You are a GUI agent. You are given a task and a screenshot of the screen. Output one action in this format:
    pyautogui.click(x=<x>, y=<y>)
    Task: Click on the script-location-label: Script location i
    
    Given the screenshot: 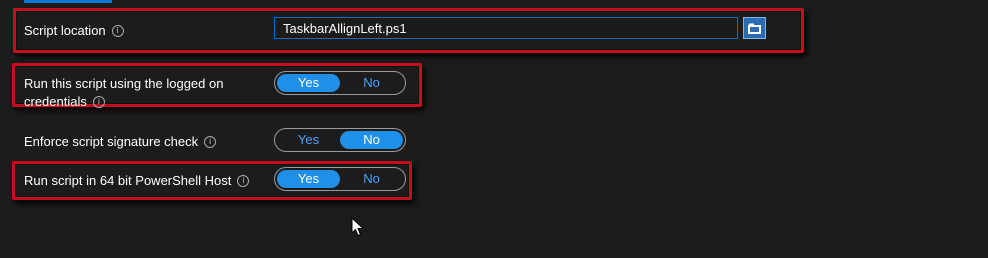 What is the action you would take?
    pyautogui.click(x=74, y=30)
    